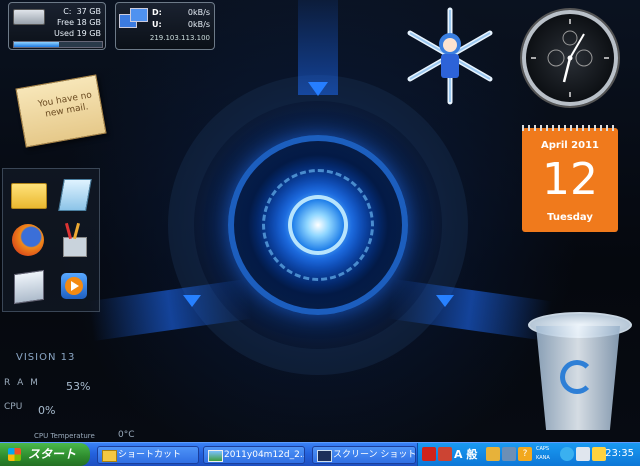  I want to click on monitor-title: VISION 13, so click(46, 357).